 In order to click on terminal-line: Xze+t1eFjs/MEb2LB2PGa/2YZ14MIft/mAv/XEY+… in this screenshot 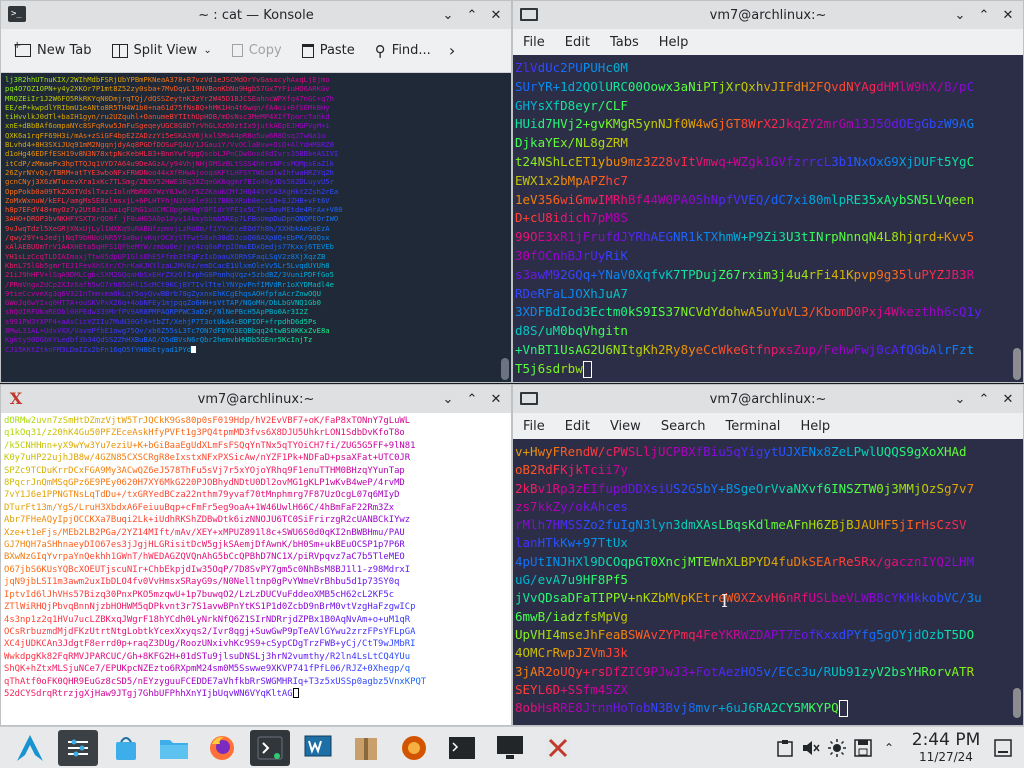, I will do `click(204, 532)`.